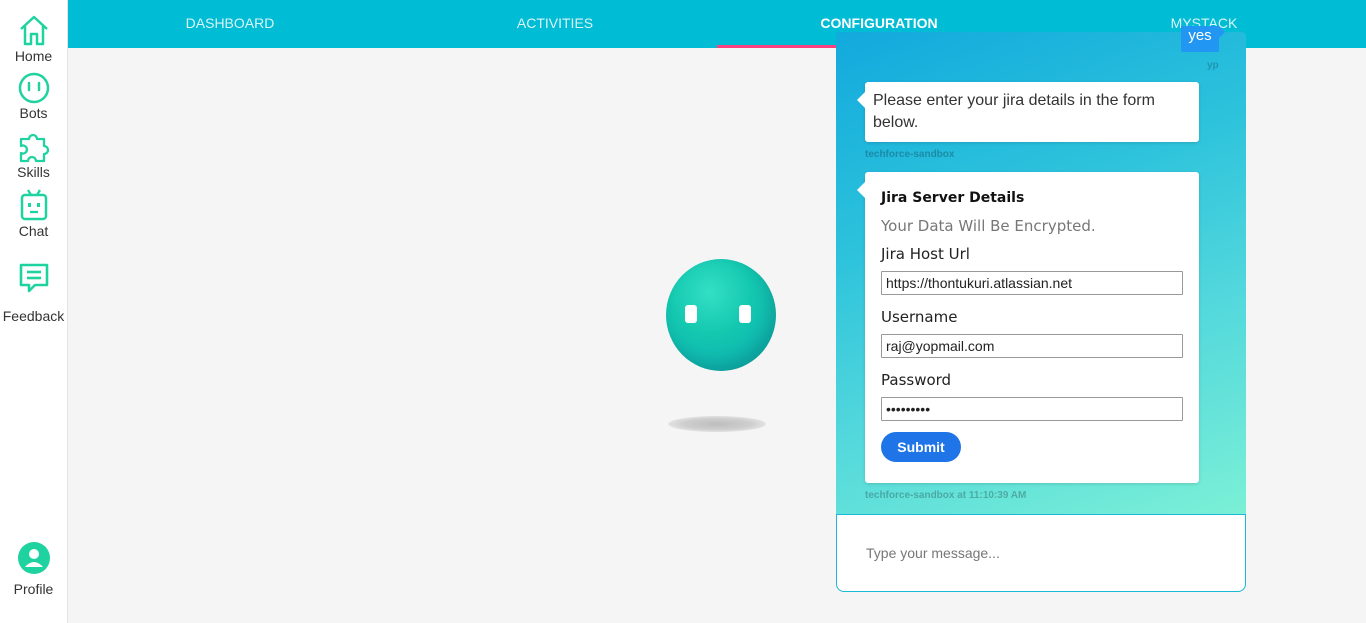 This screenshot has width=1366, height=623. I want to click on sidebar-item-feedback: Feedback, so click(33, 292).